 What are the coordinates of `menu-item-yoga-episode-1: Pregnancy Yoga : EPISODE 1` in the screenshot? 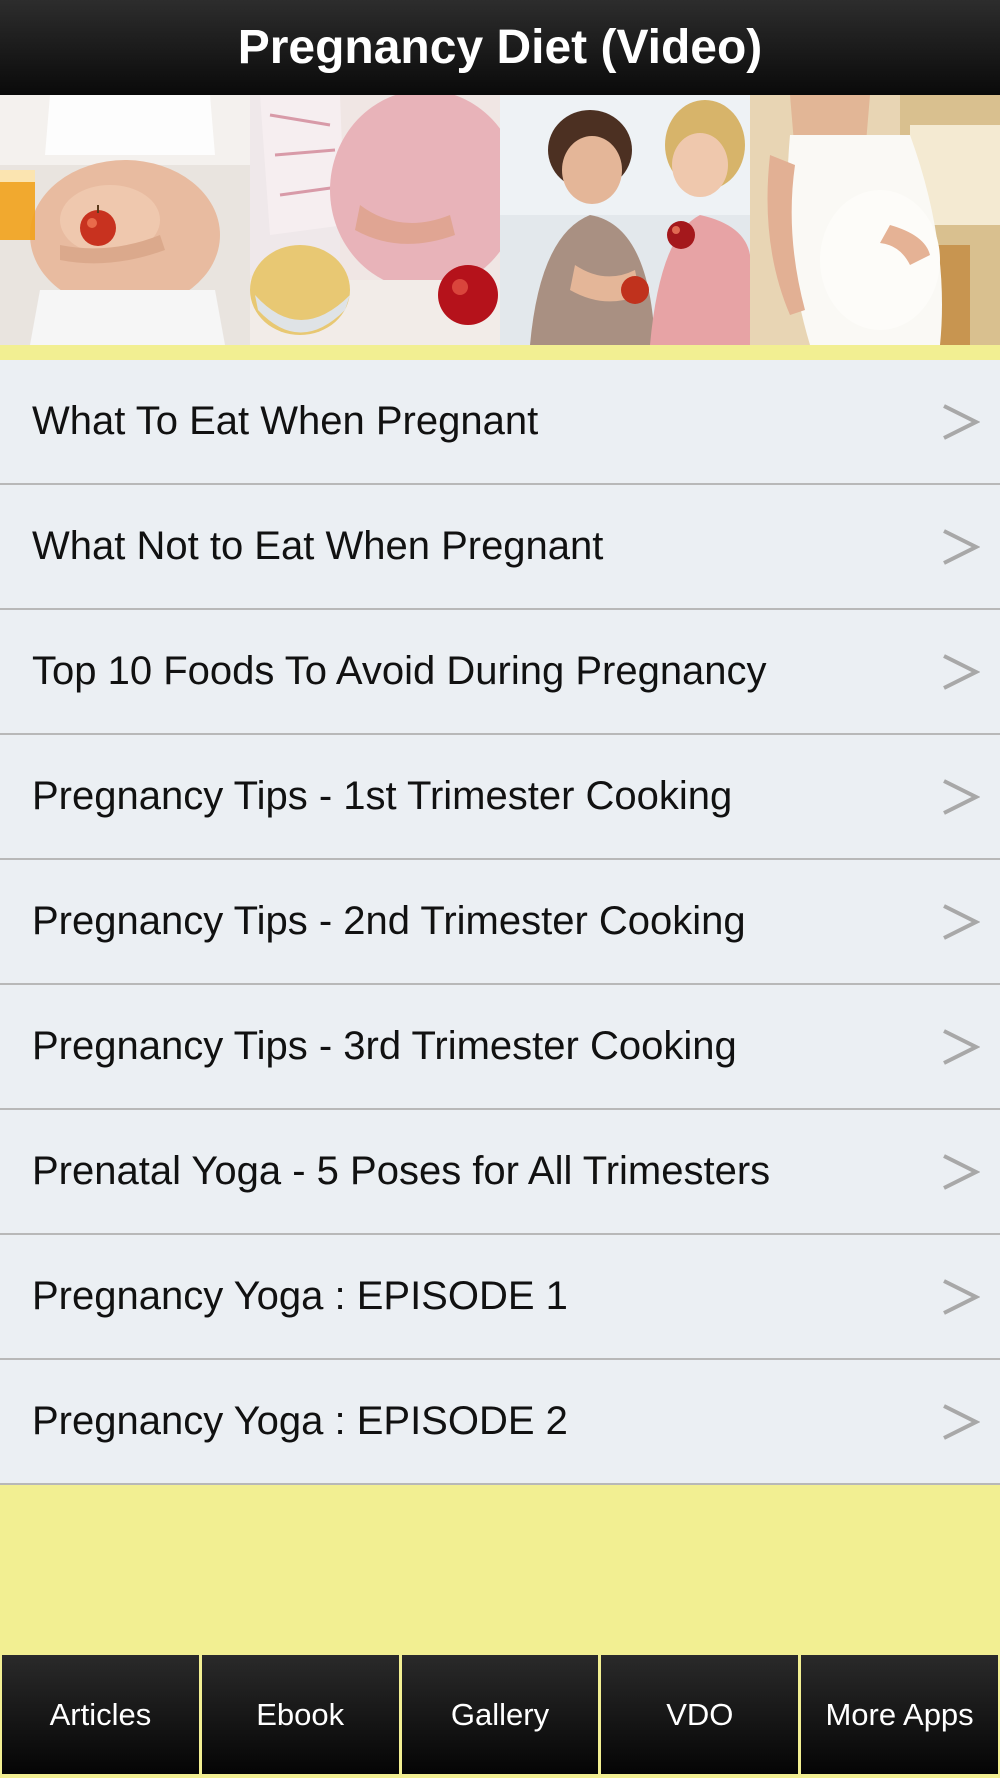 It's located at (500, 1297).